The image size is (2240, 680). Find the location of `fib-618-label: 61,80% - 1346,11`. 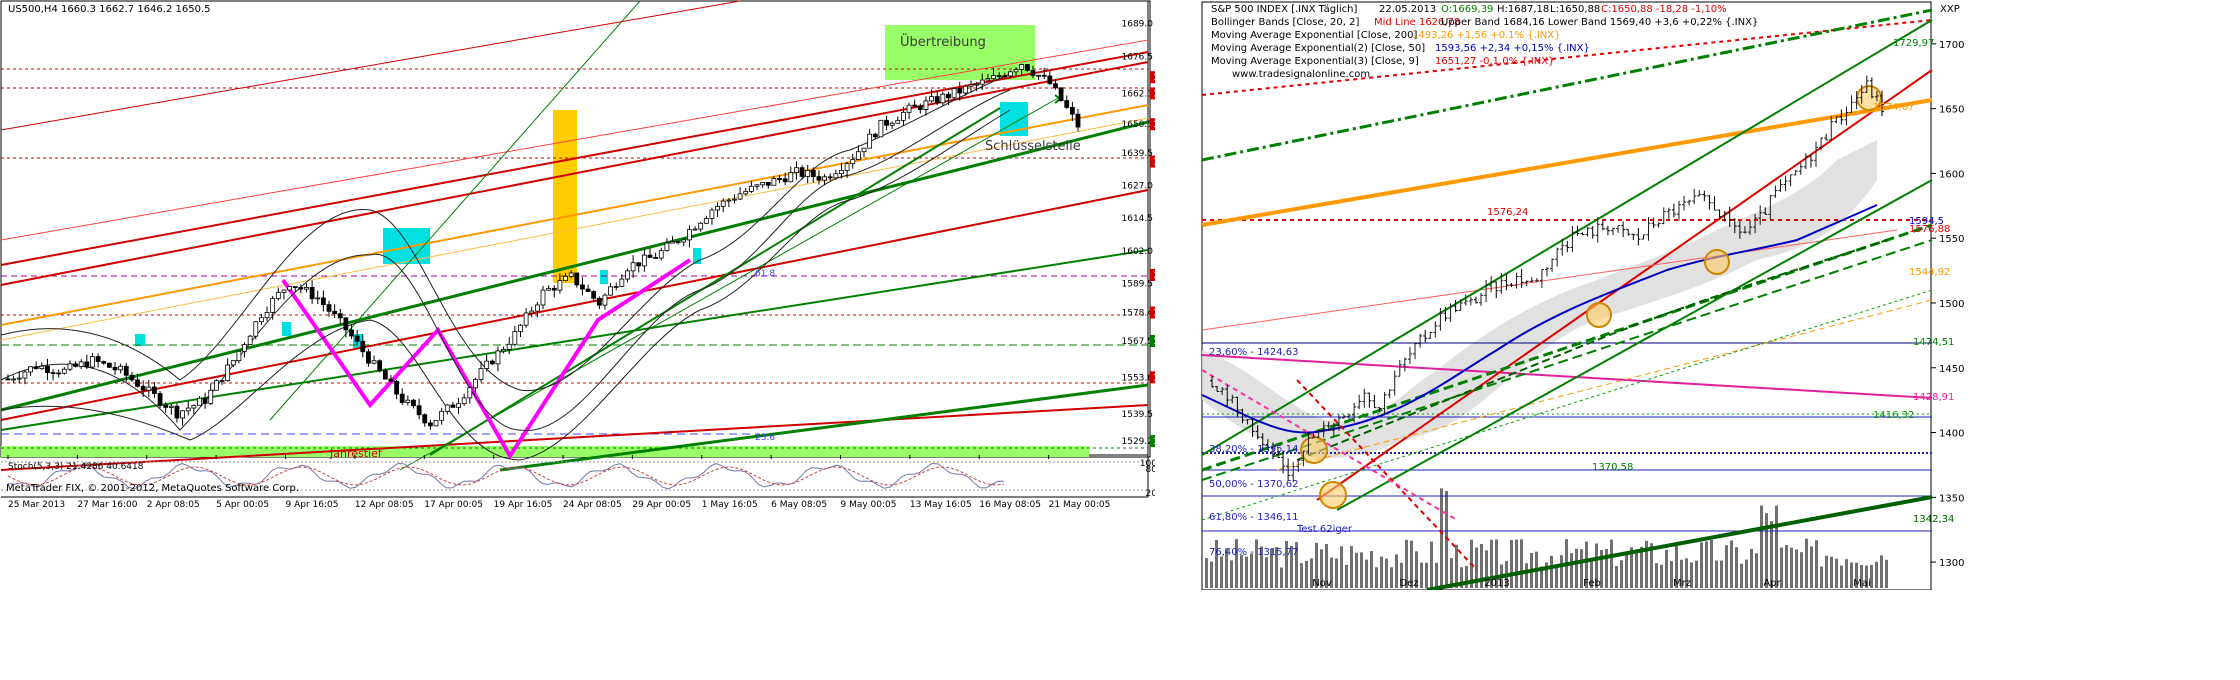

fib-618-label: 61,80% - 1346,11 is located at coordinates (1253, 517).